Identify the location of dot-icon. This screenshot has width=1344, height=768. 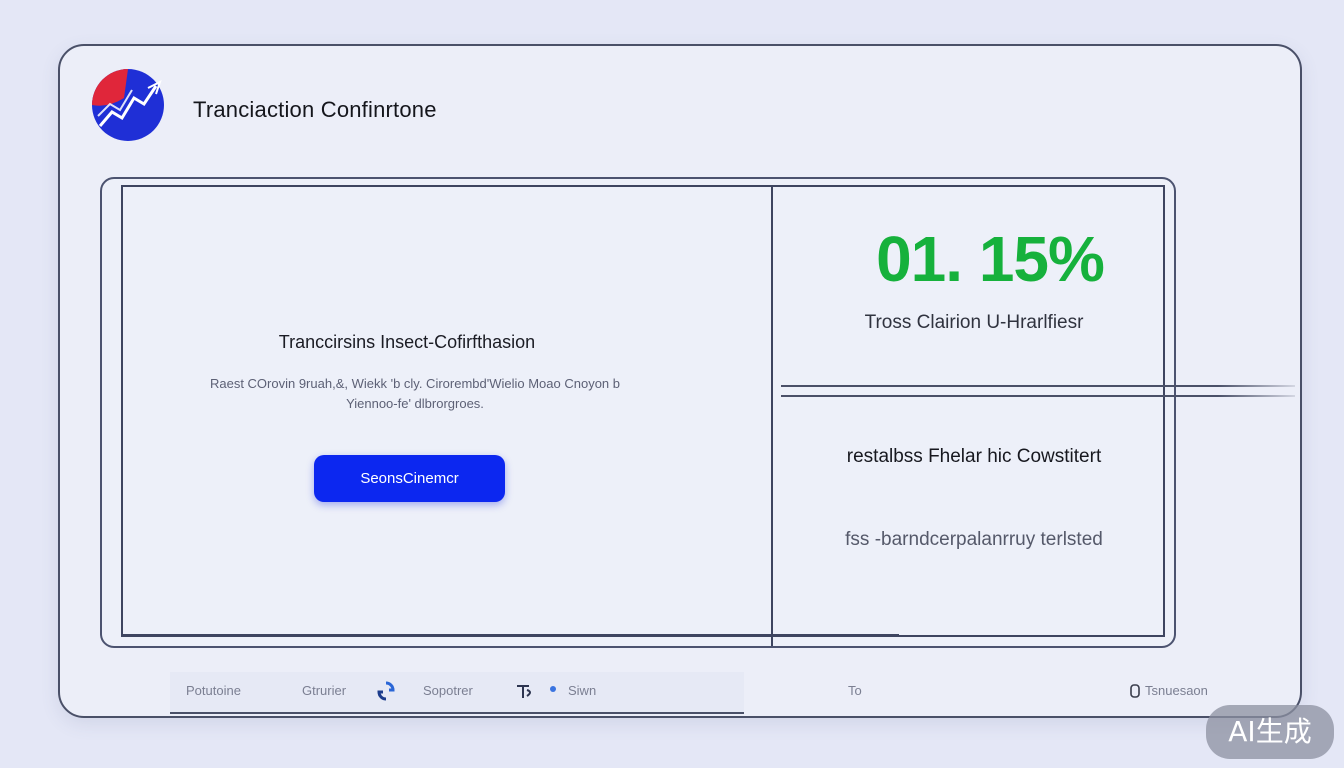
(553, 689).